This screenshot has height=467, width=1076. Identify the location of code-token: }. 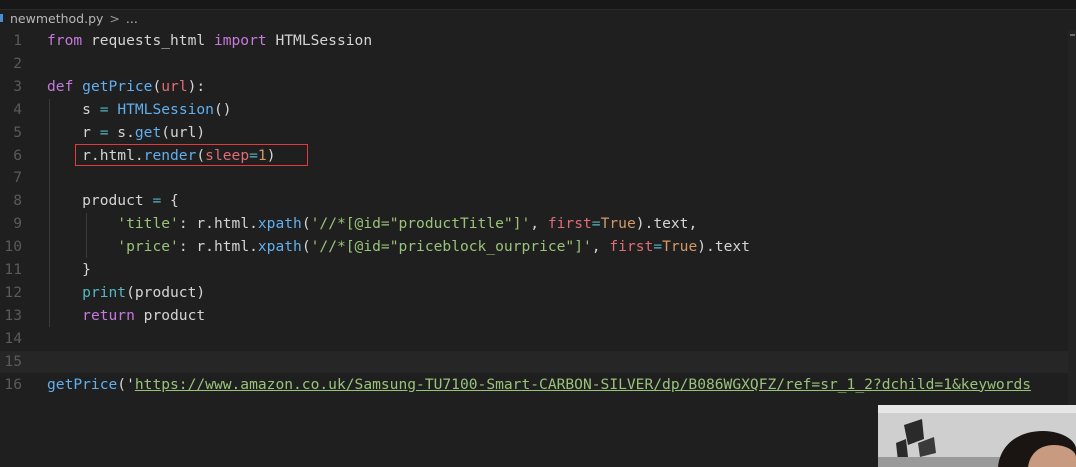
(69, 269).